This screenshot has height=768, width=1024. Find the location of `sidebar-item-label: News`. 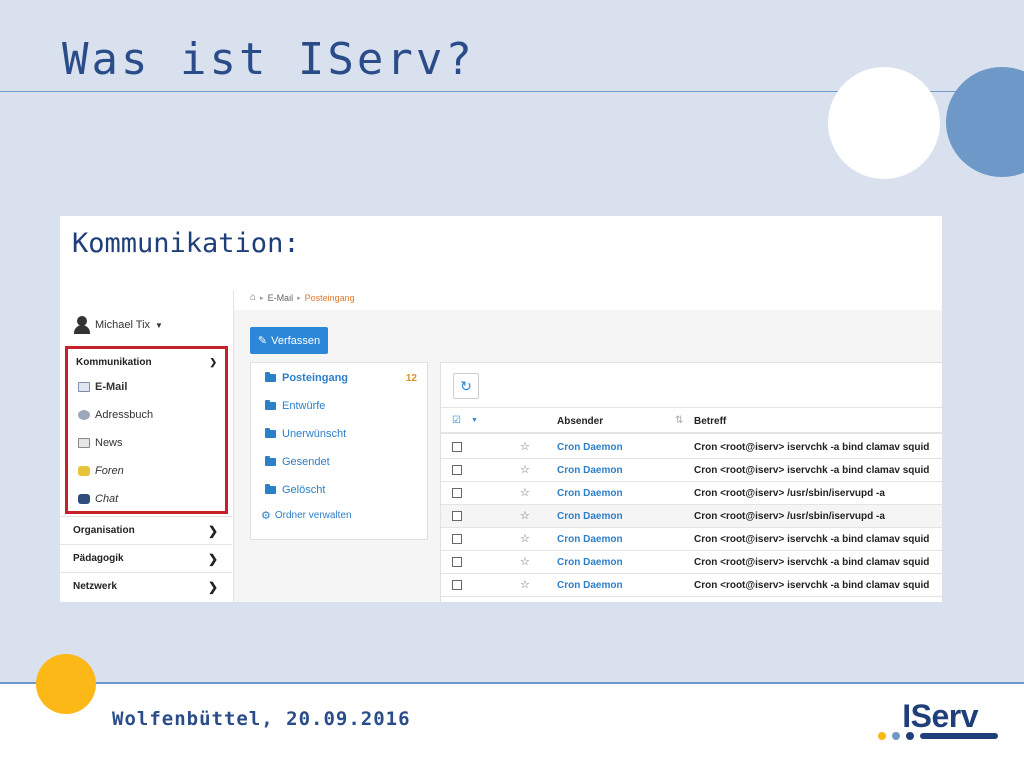

sidebar-item-label: News is located at coordinates (109, 443).